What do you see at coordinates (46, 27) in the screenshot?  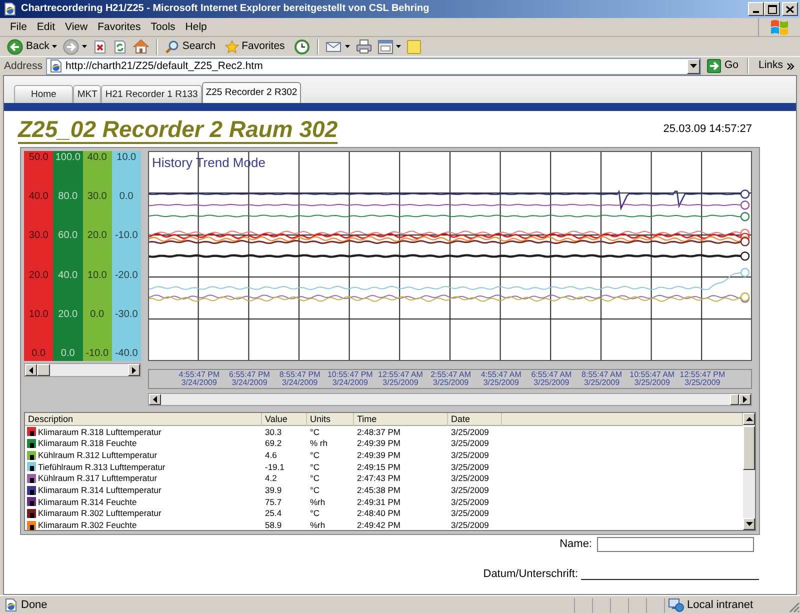 I see `menu-item: Edit` at bounding box center [46, 27].